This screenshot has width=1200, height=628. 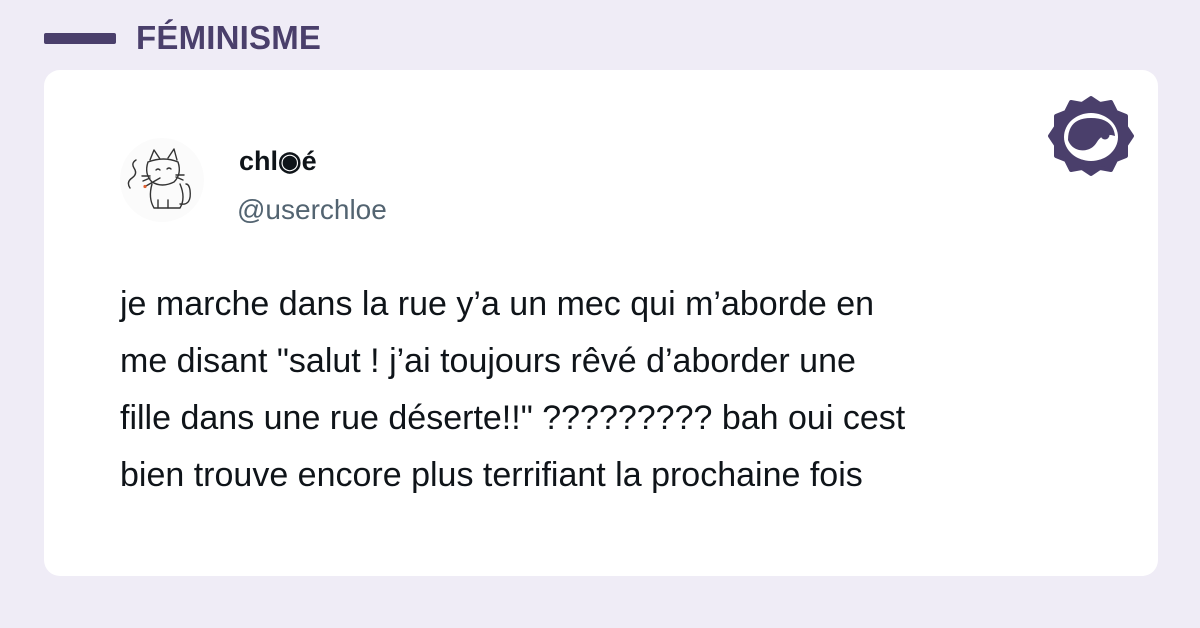 I want to click on display-name: chl◉é, so click(x=278, y=161).